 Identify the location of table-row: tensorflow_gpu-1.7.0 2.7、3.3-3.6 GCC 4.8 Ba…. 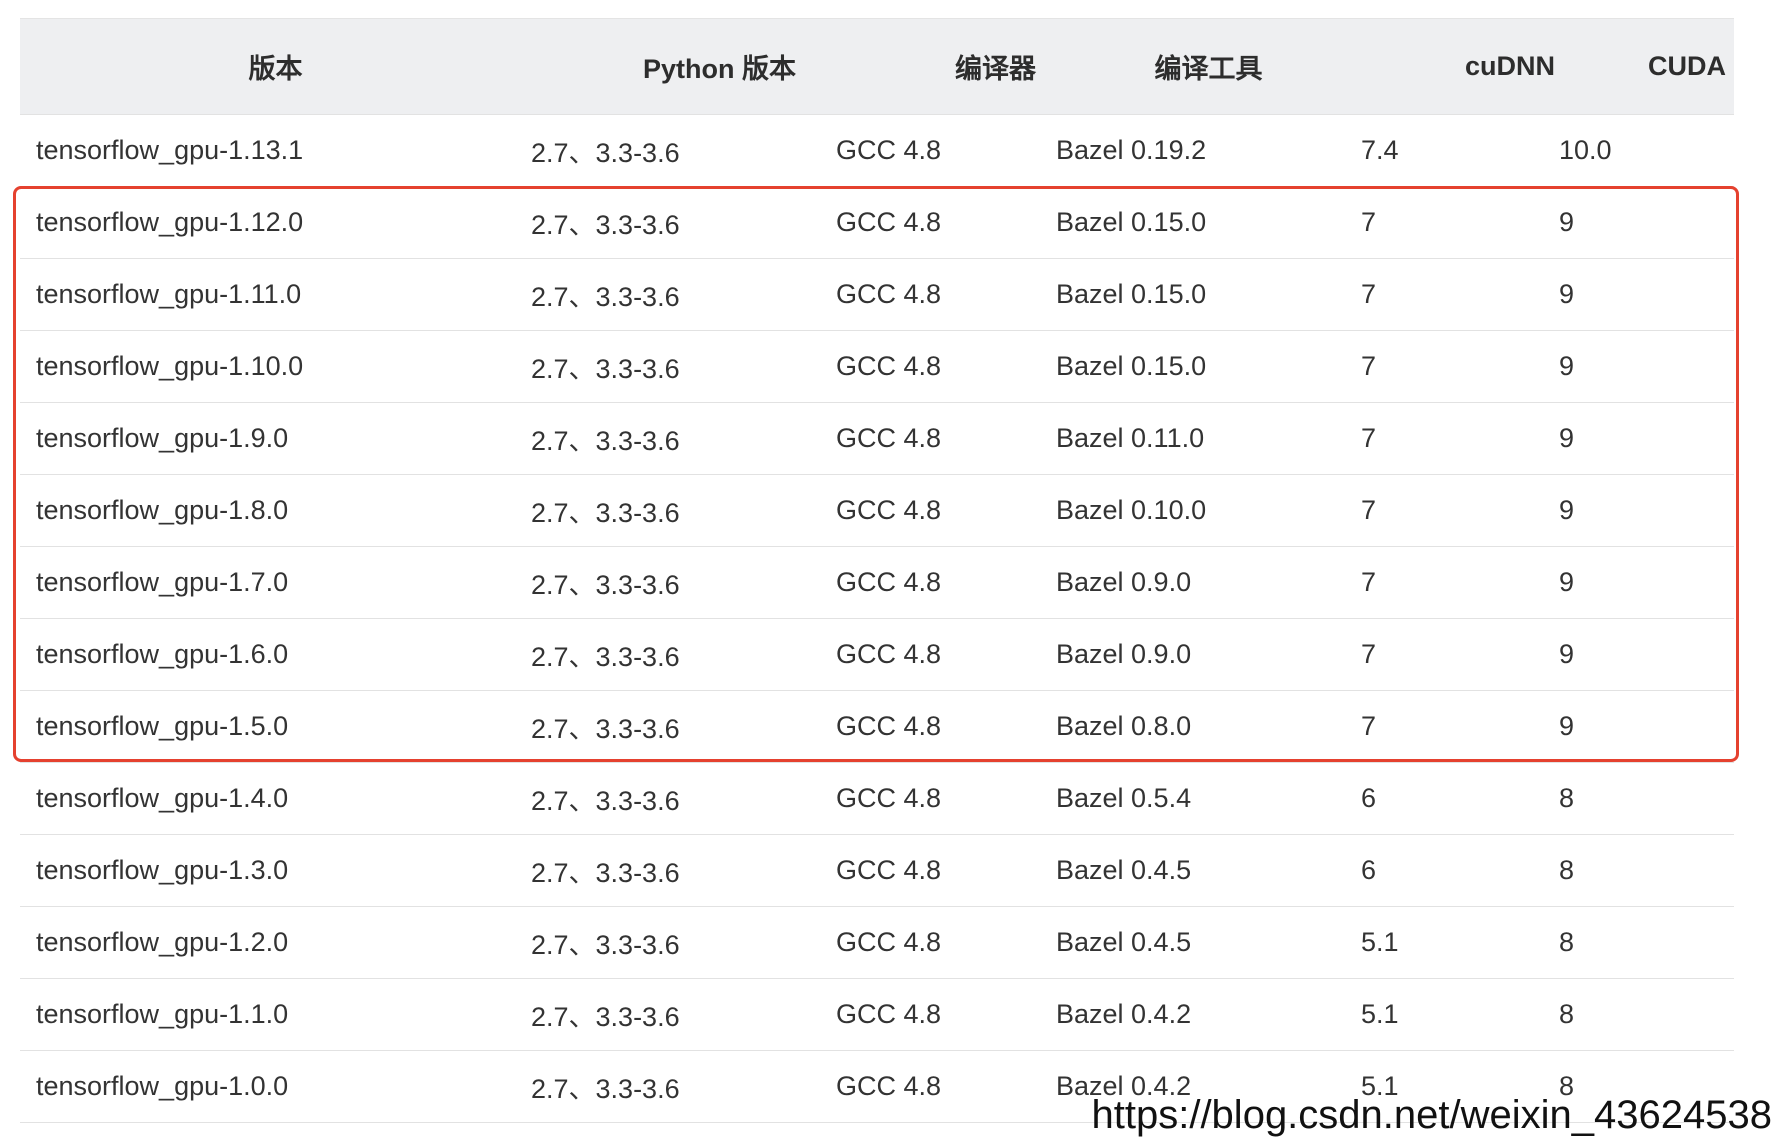
(877, 583).